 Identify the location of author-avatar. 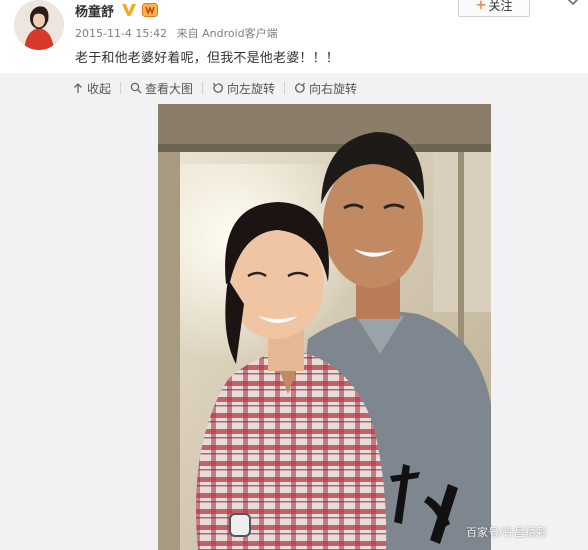
(39, 25).